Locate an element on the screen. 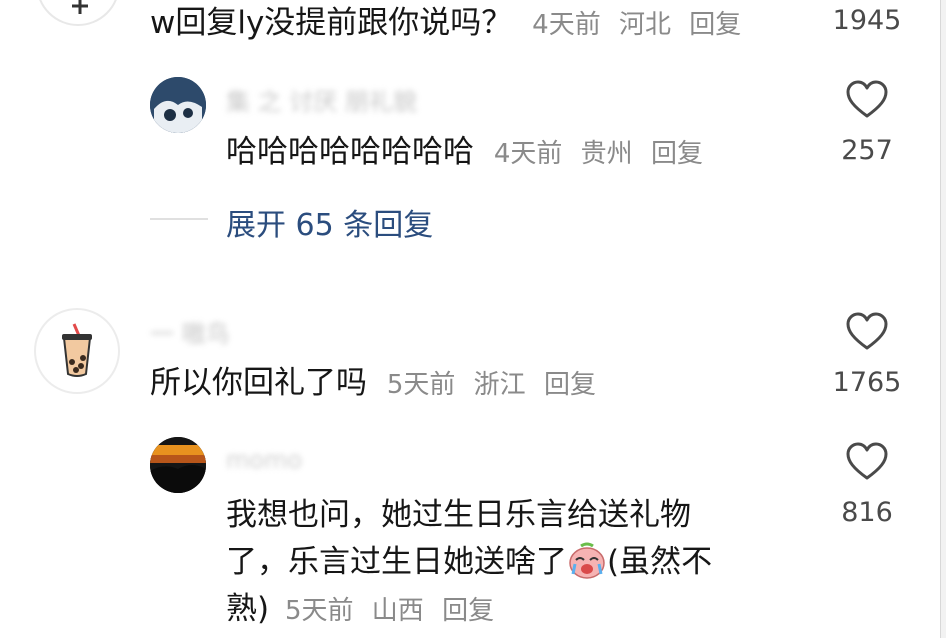 The height and width of the screenshot is (638, 946). comment-location: 浙江 is located at coordinates (499, 385).